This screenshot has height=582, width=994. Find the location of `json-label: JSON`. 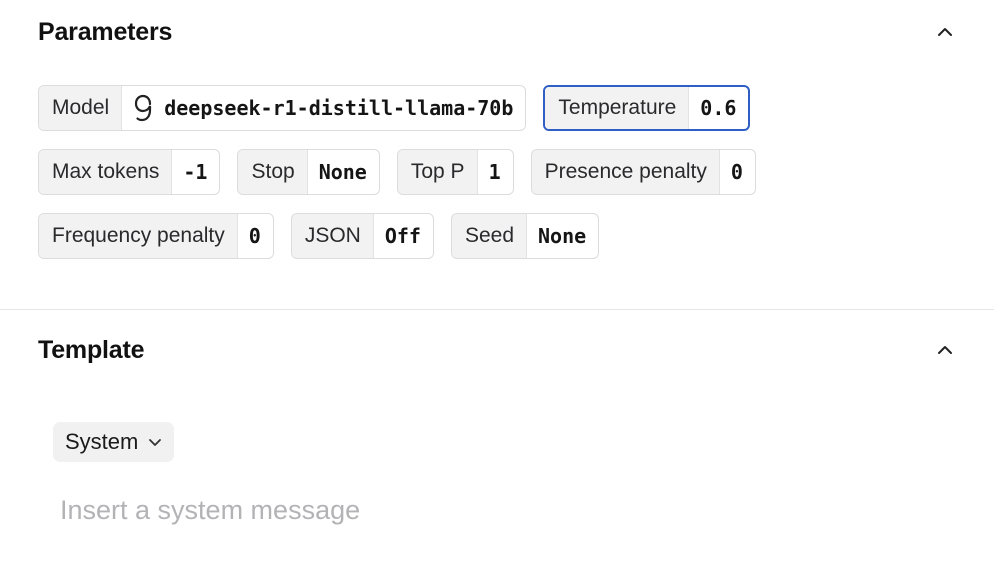

json-label: JSON is located at coordinates (332, 236).